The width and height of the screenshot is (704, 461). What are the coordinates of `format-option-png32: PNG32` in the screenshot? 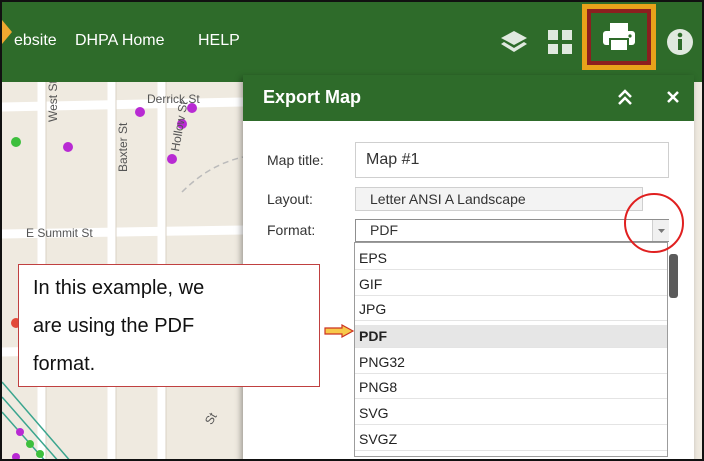 It's located at (511, 362).